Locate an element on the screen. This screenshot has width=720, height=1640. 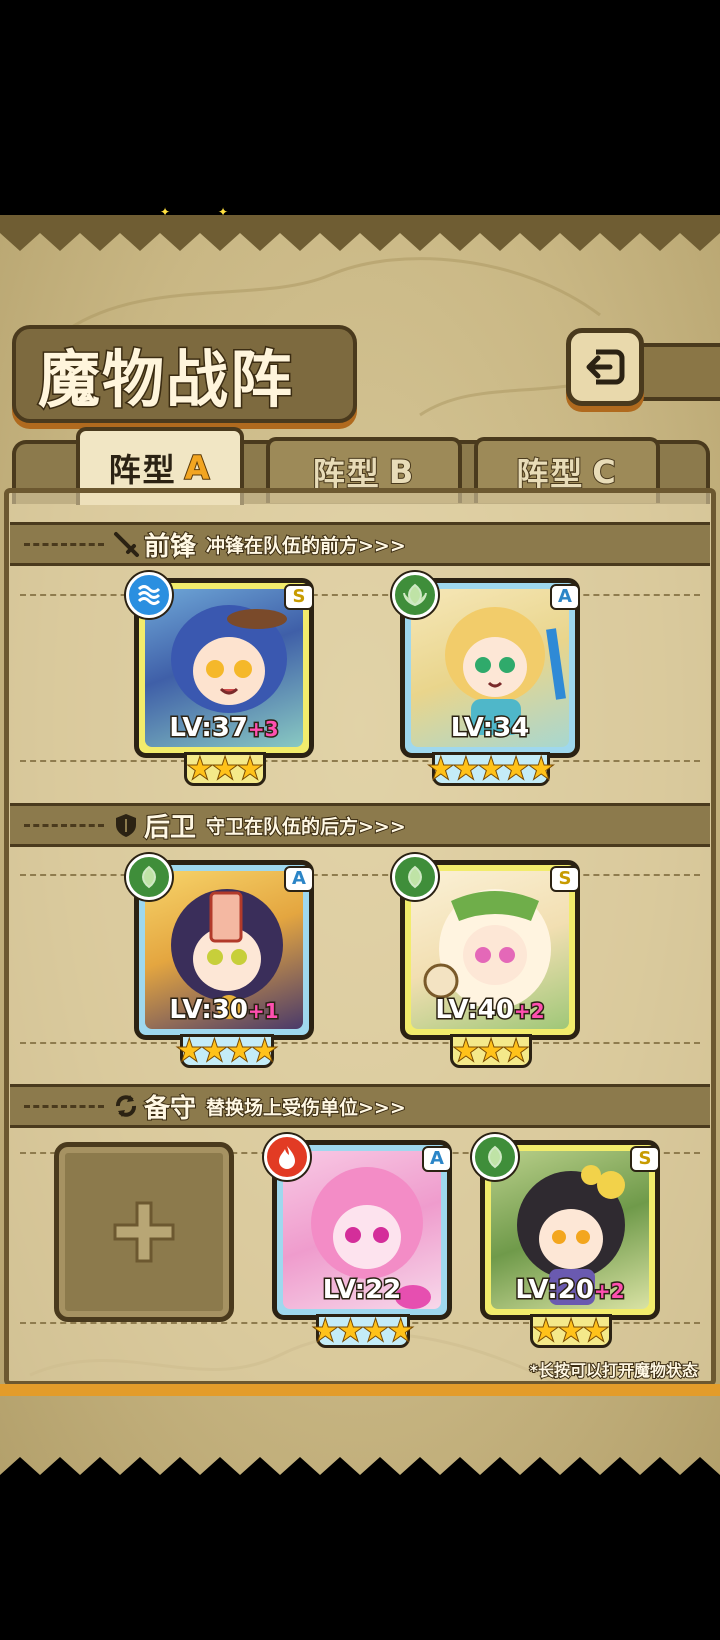
monster-level: LV:34 is located at coordinates (490, 728).